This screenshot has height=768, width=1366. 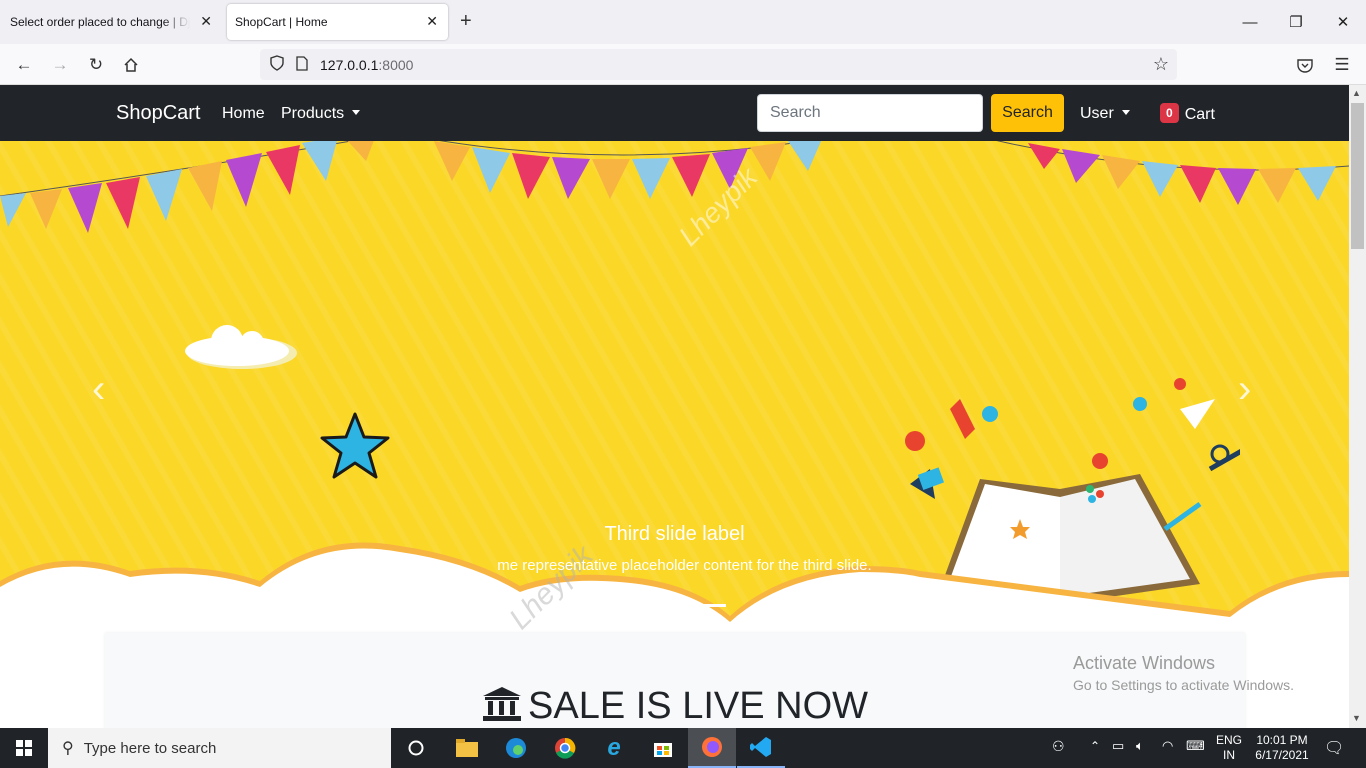 I want to click on star-image, so click(x=355, y=445).